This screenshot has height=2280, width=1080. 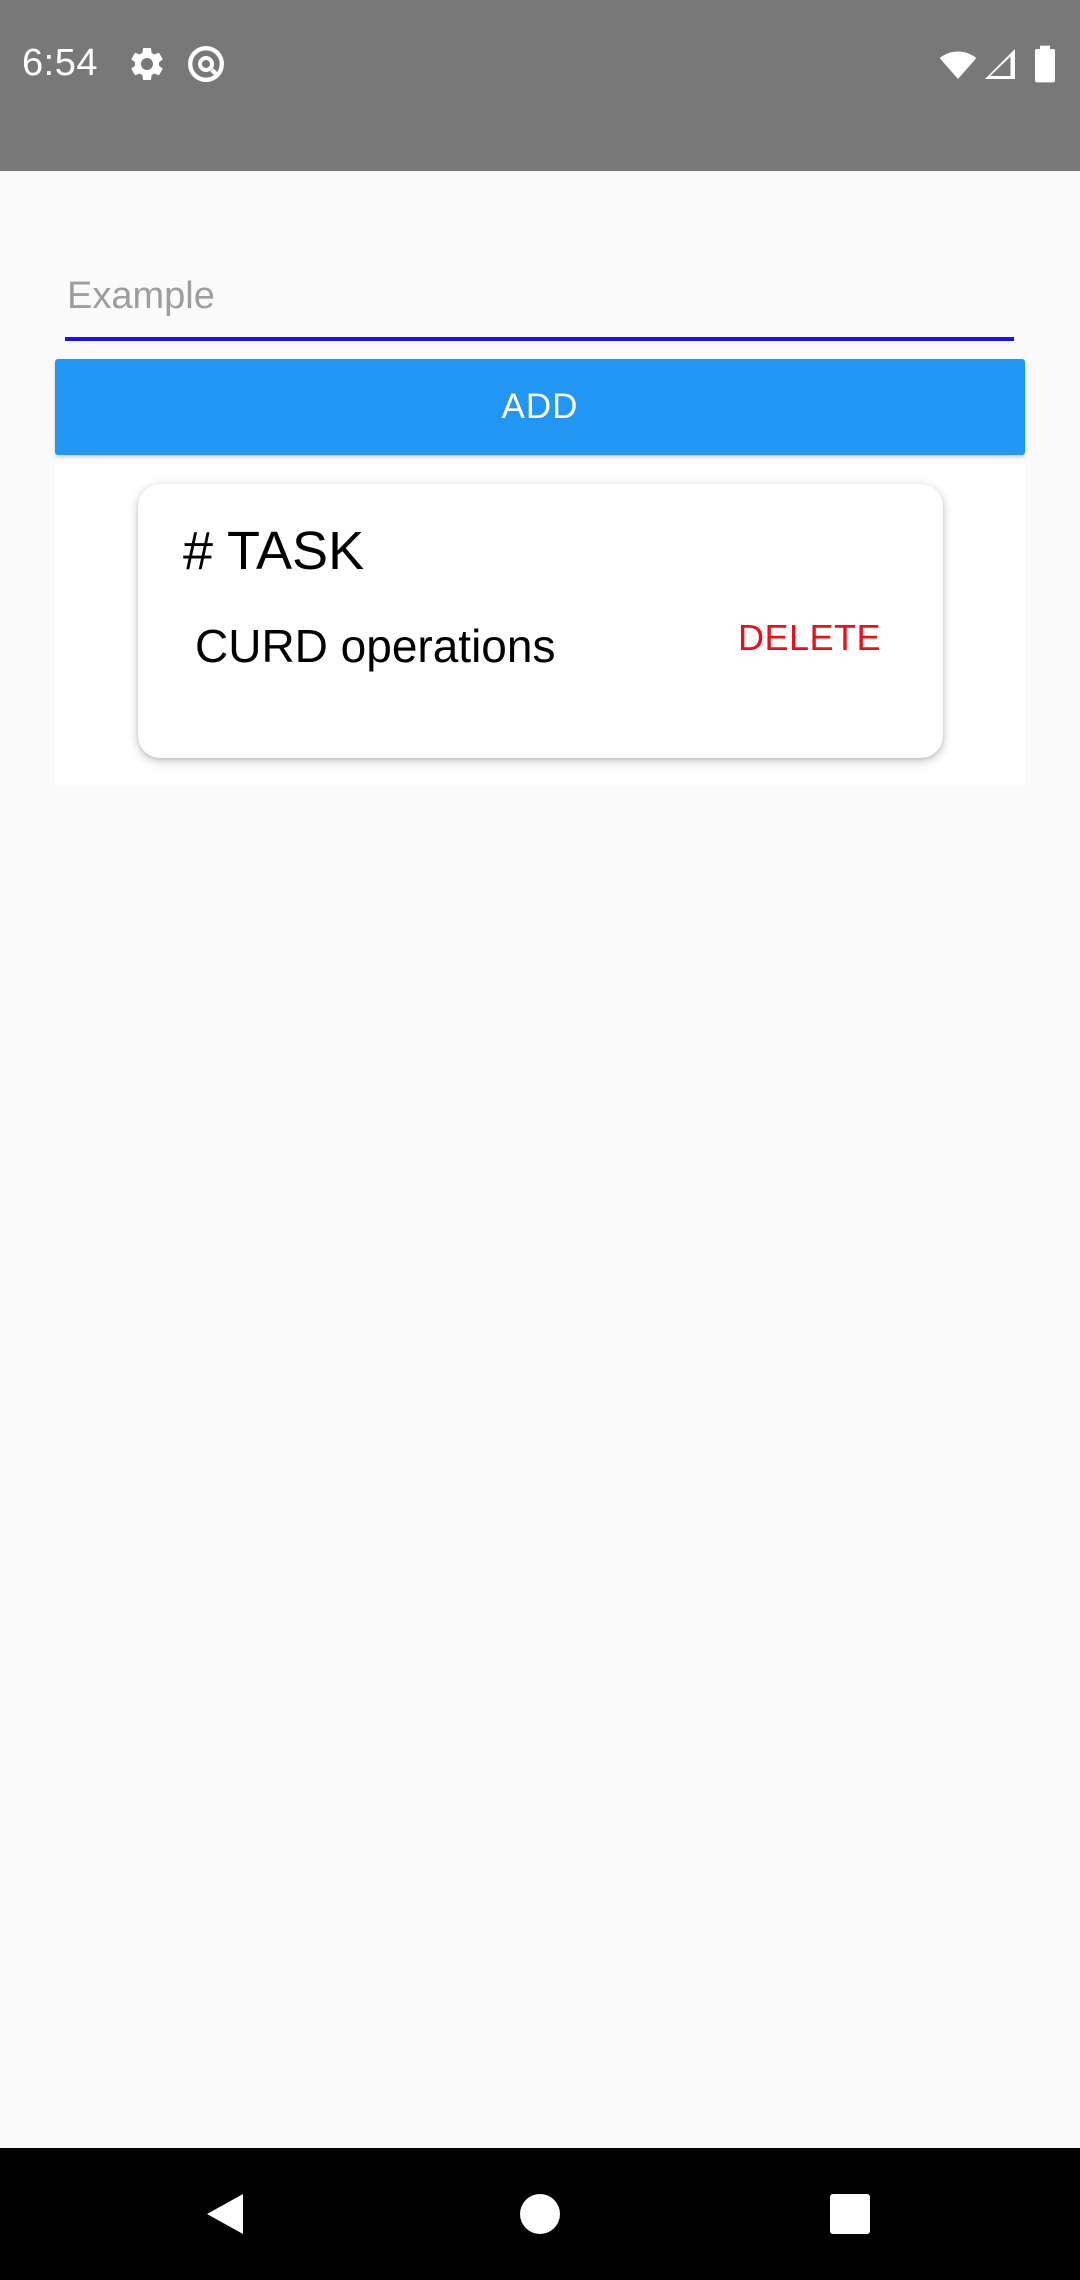 I want to click on task-text: CURD operations, so click(x=375, y=646).